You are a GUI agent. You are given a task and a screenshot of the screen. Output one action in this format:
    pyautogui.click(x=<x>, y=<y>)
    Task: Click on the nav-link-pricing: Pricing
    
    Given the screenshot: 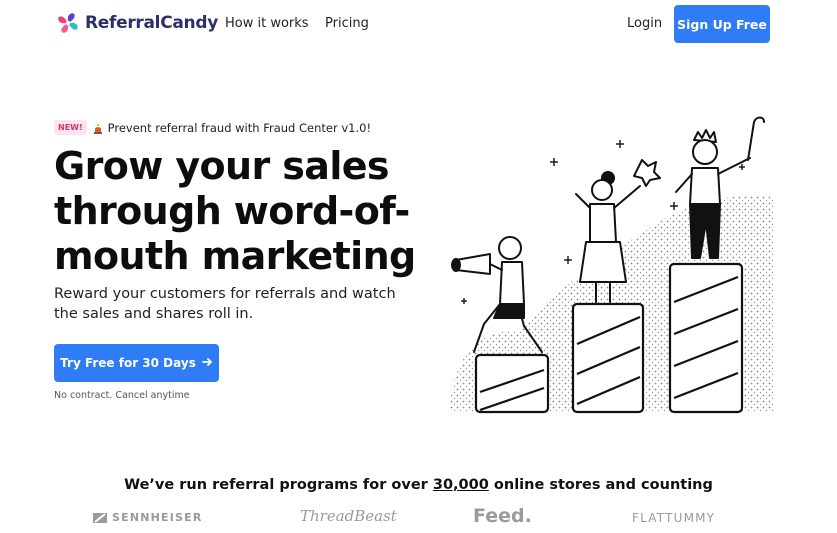 What is the action you would take?
    pyautogui.click(x=347, y=23)
    